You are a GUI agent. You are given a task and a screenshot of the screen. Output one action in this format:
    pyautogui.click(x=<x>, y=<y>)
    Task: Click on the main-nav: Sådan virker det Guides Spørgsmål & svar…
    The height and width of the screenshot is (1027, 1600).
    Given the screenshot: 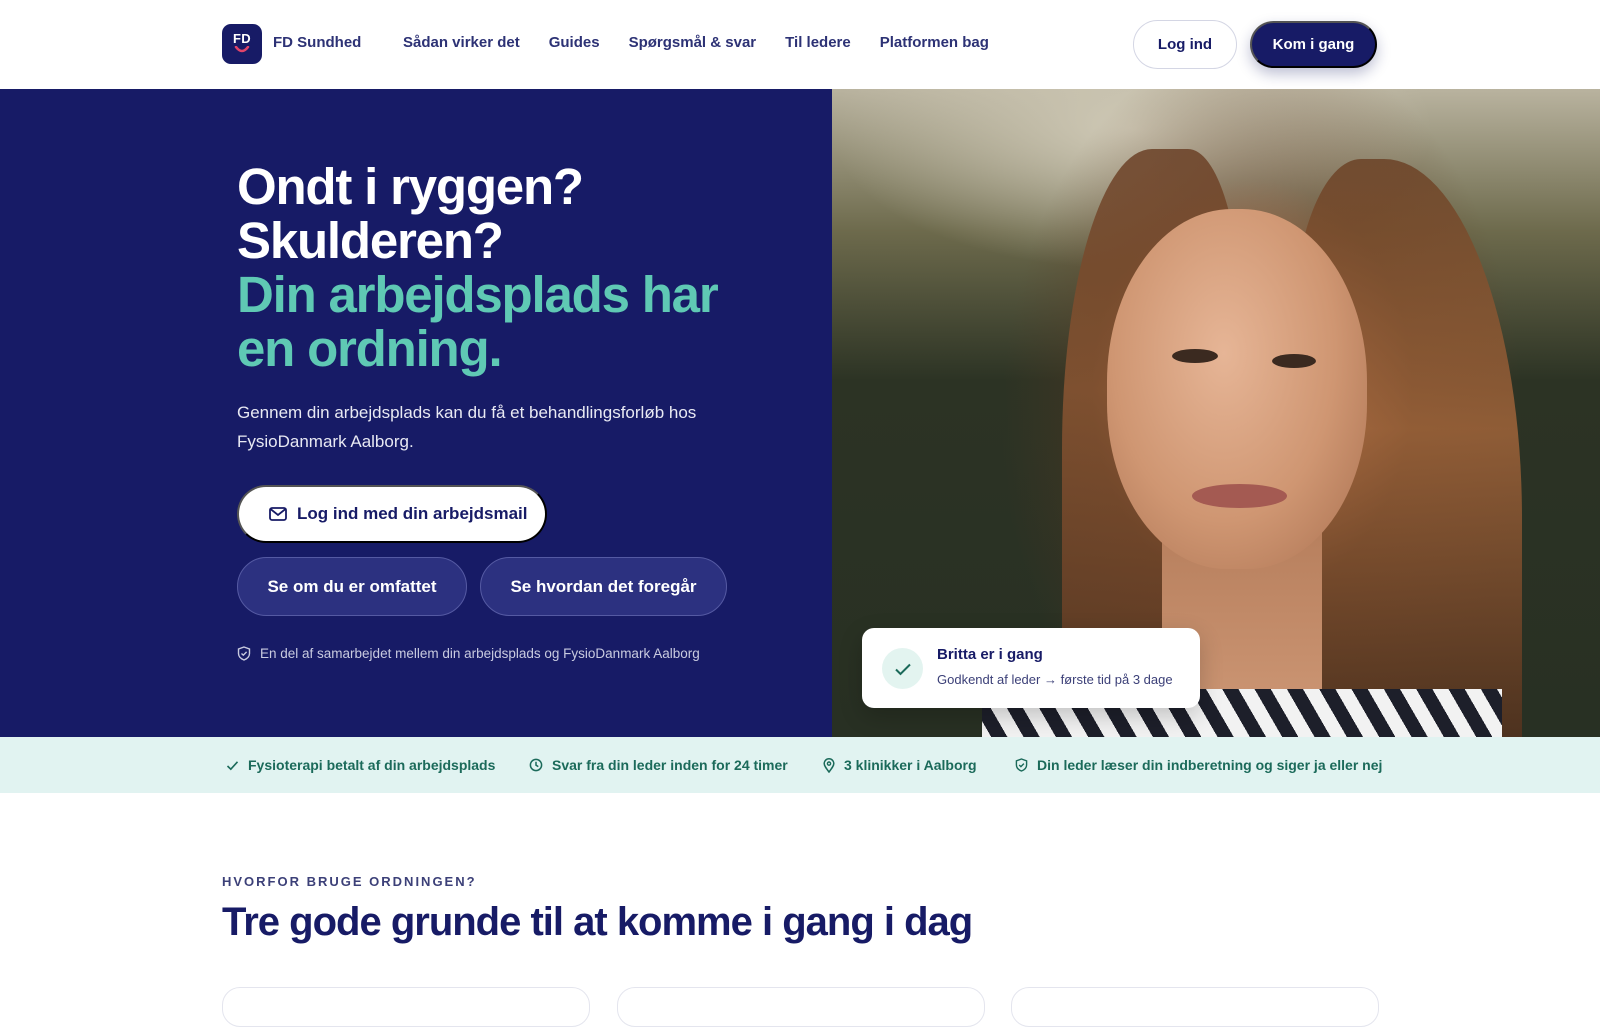 What is the action you would take?
    pyautogui.click(x=710, y=42)
    